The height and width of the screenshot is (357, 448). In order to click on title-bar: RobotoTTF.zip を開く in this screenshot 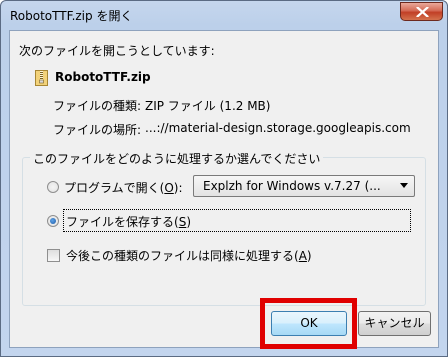, I will do `click(224, 15)`.